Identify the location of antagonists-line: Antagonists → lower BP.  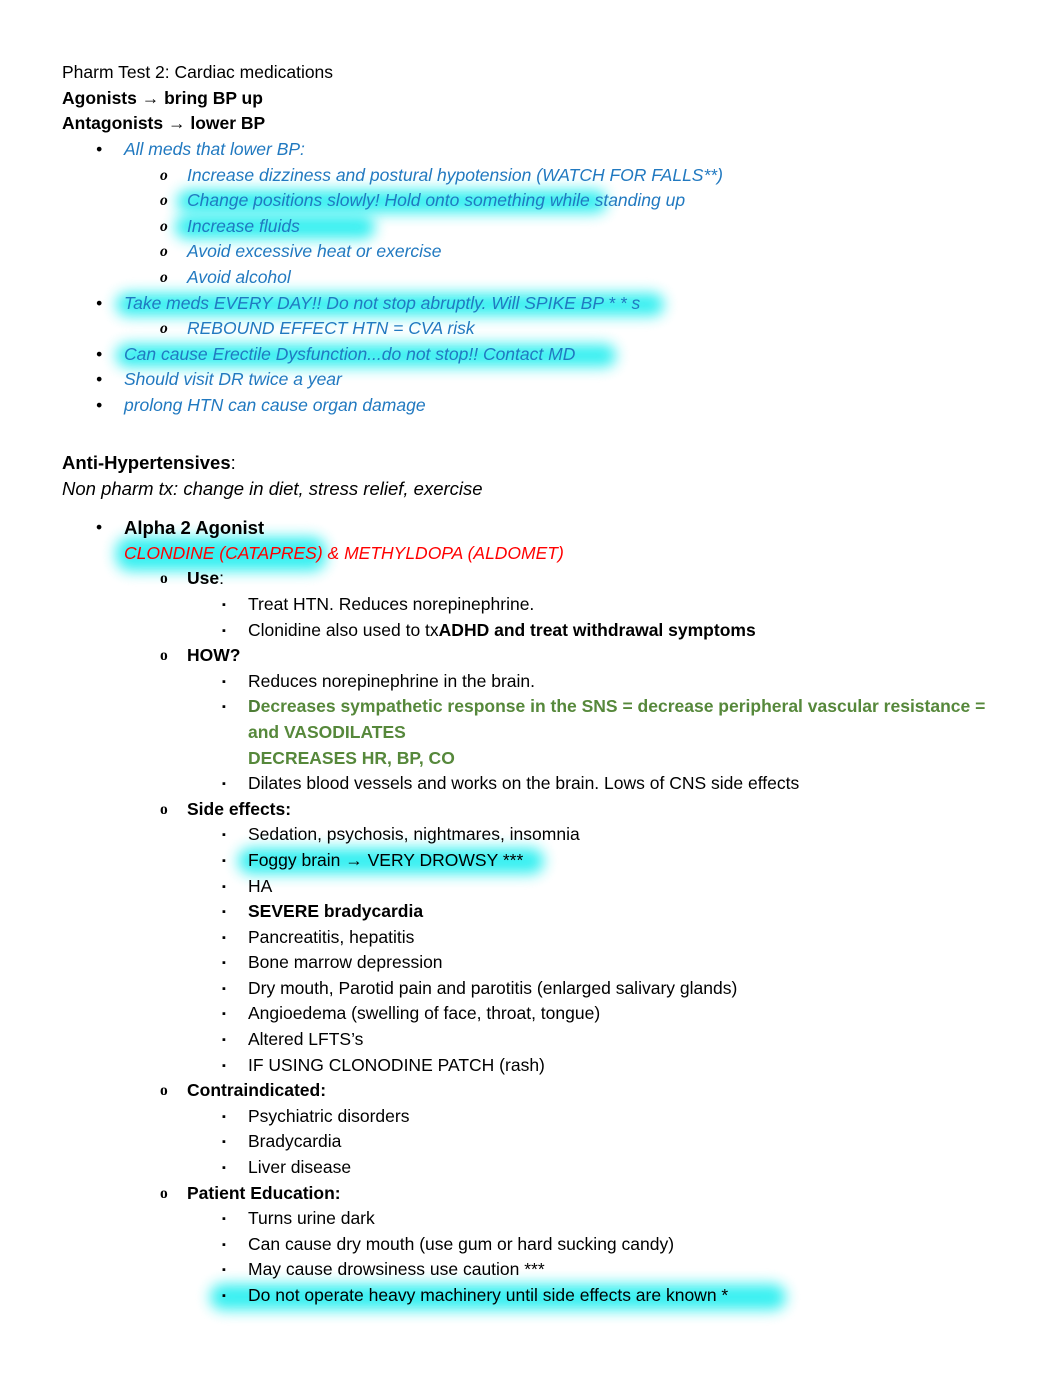
(164, 123).